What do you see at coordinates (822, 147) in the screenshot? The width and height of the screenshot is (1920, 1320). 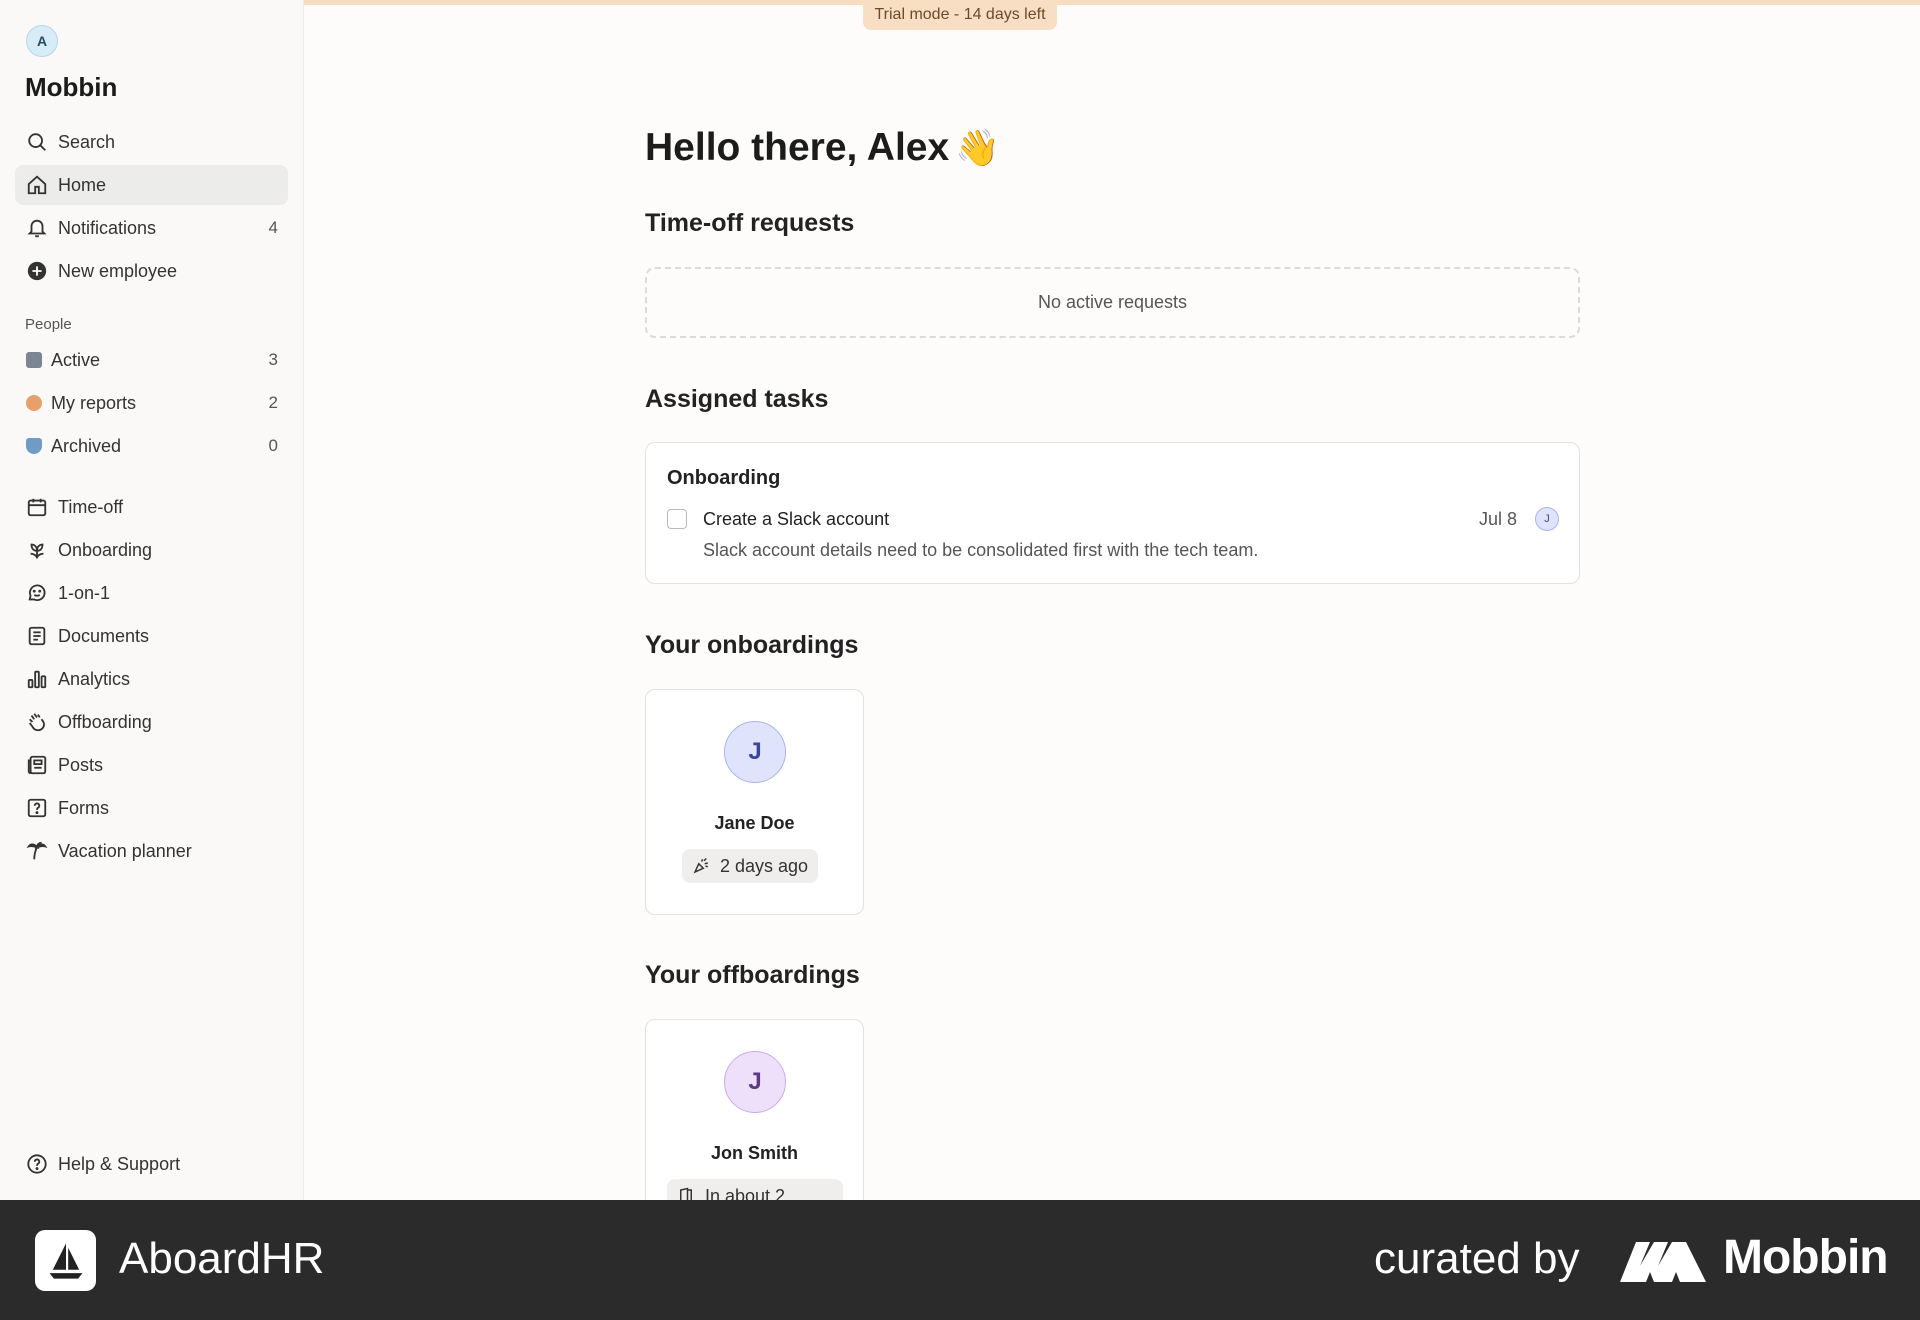 I see `page-title: Hello there, Alex 👋` at bounding box center [822, 147].